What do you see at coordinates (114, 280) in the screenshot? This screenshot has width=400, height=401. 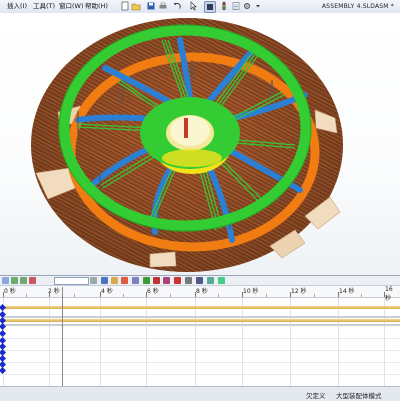 I see `animation-wizard-icon` at bounding box center [114, 280].